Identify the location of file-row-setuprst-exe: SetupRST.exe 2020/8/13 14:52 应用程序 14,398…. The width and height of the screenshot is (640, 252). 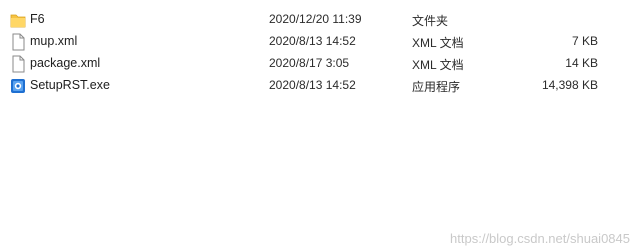
(320, 86).